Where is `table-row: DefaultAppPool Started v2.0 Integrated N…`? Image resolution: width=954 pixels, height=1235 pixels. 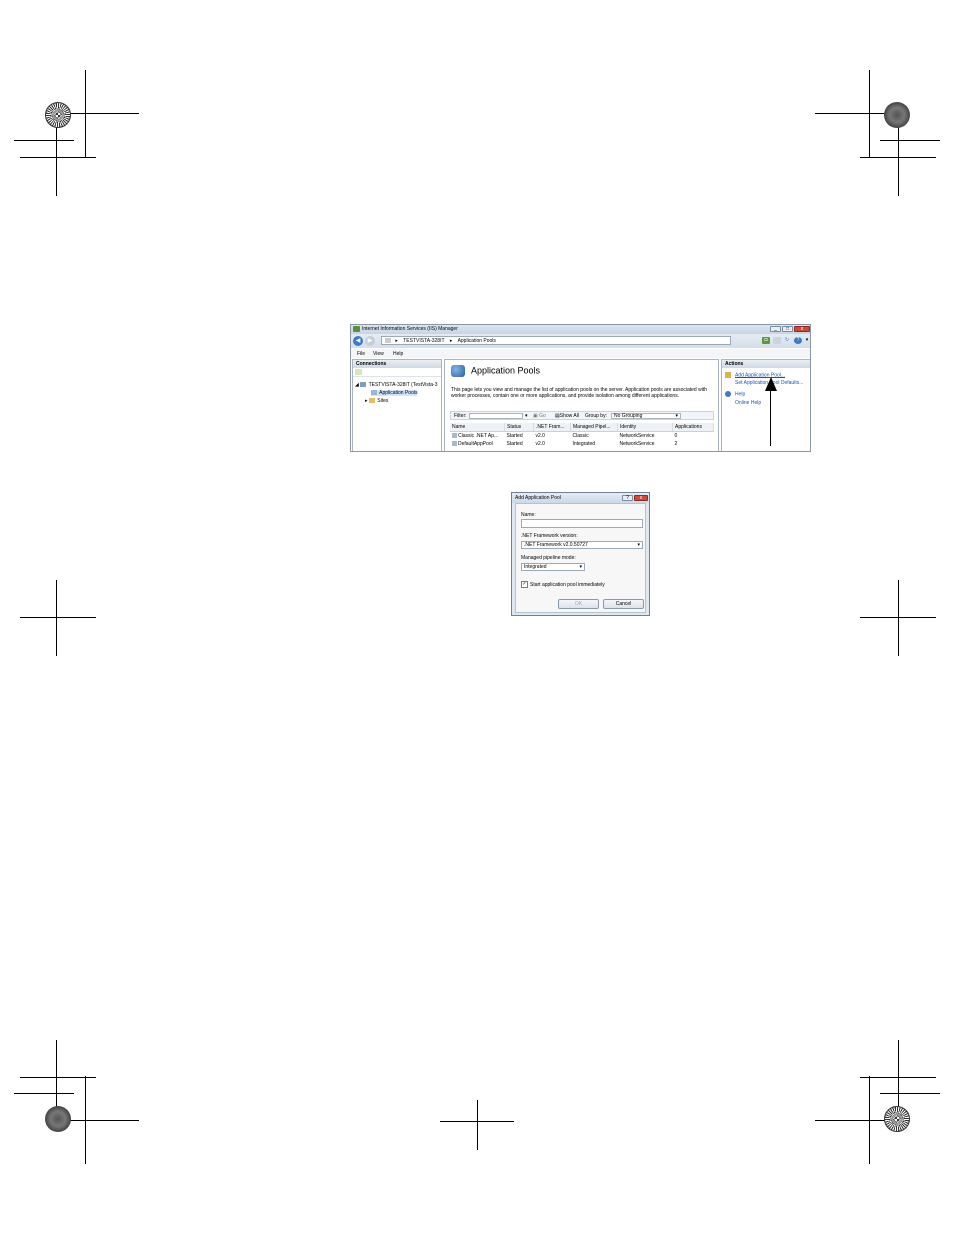 table-row: DefaultAppPool Started v2.0 Integrated N… is located at coordinates (582, 444).